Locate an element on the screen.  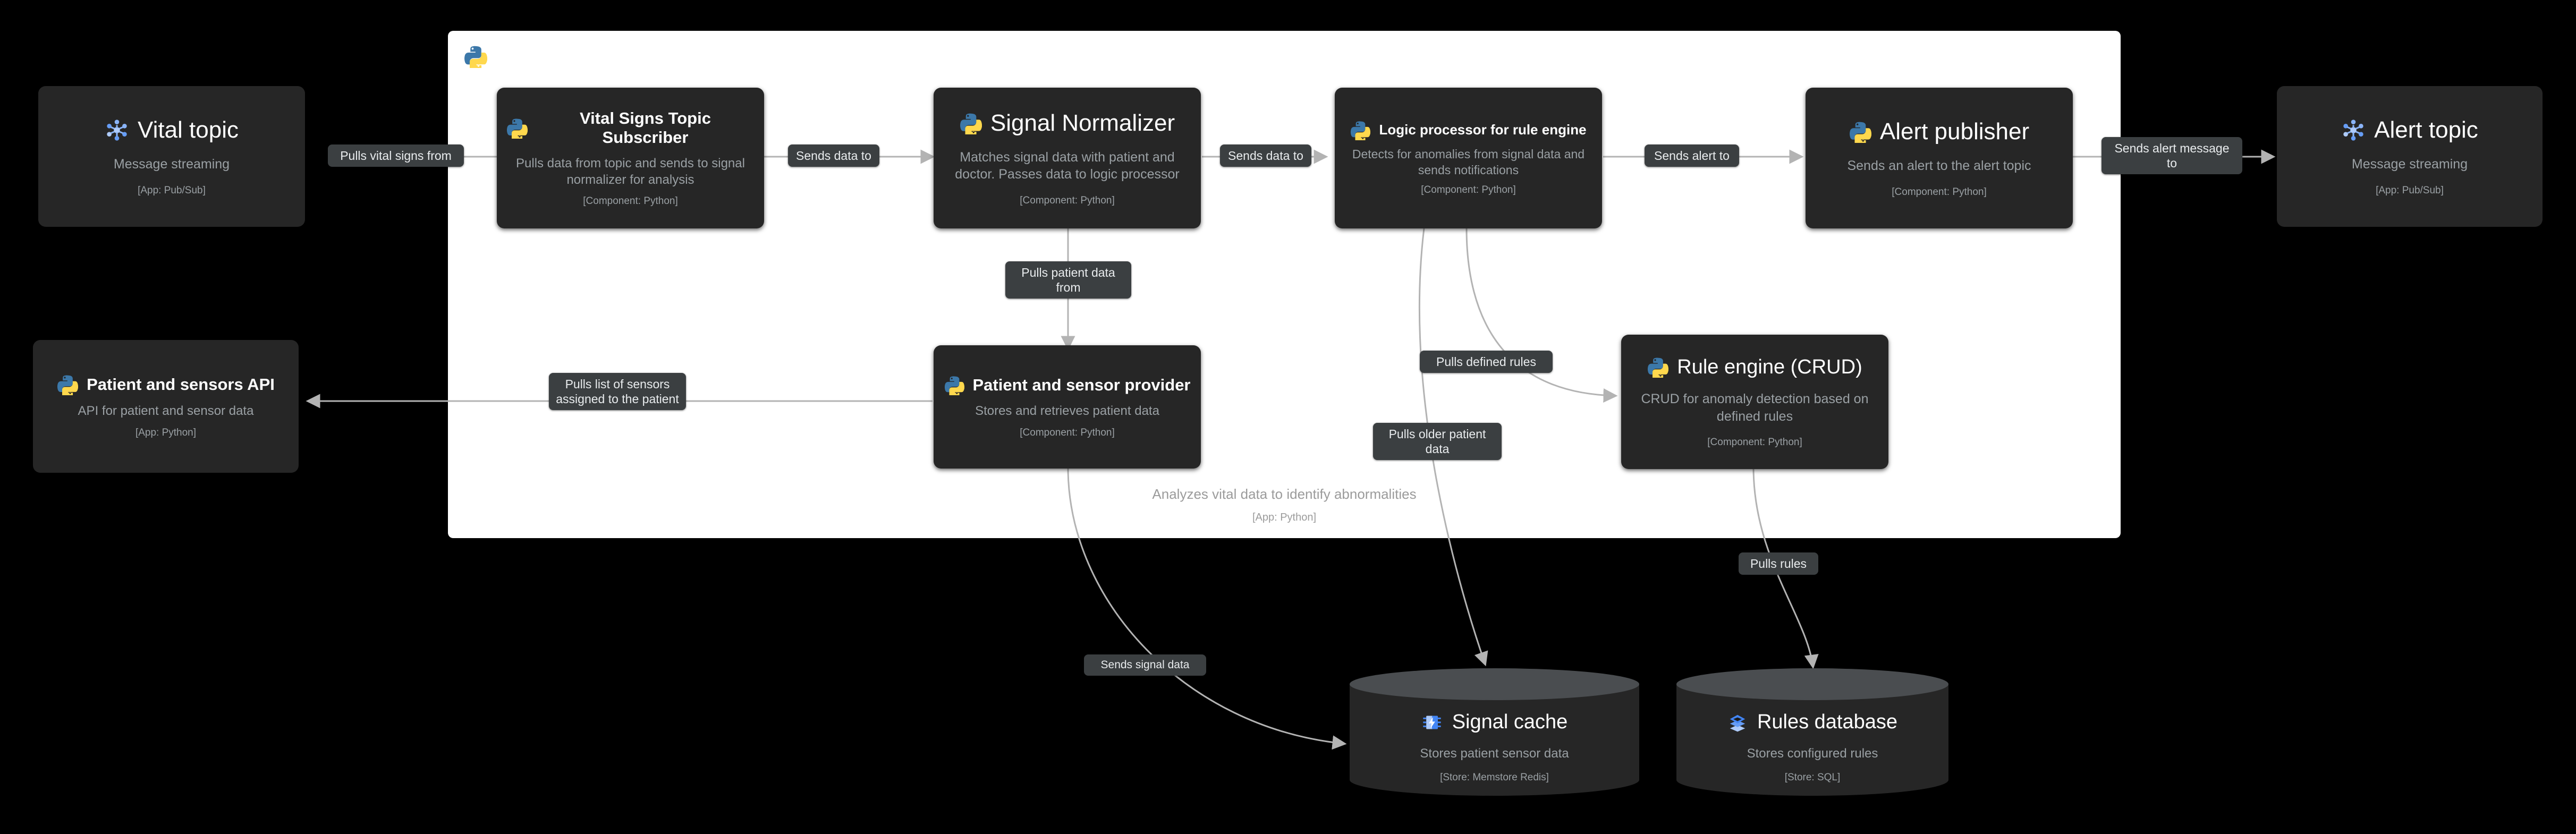
edge-label-pulls-defined-rules: Pulls defined rules is located at coordinates (1486, 362).